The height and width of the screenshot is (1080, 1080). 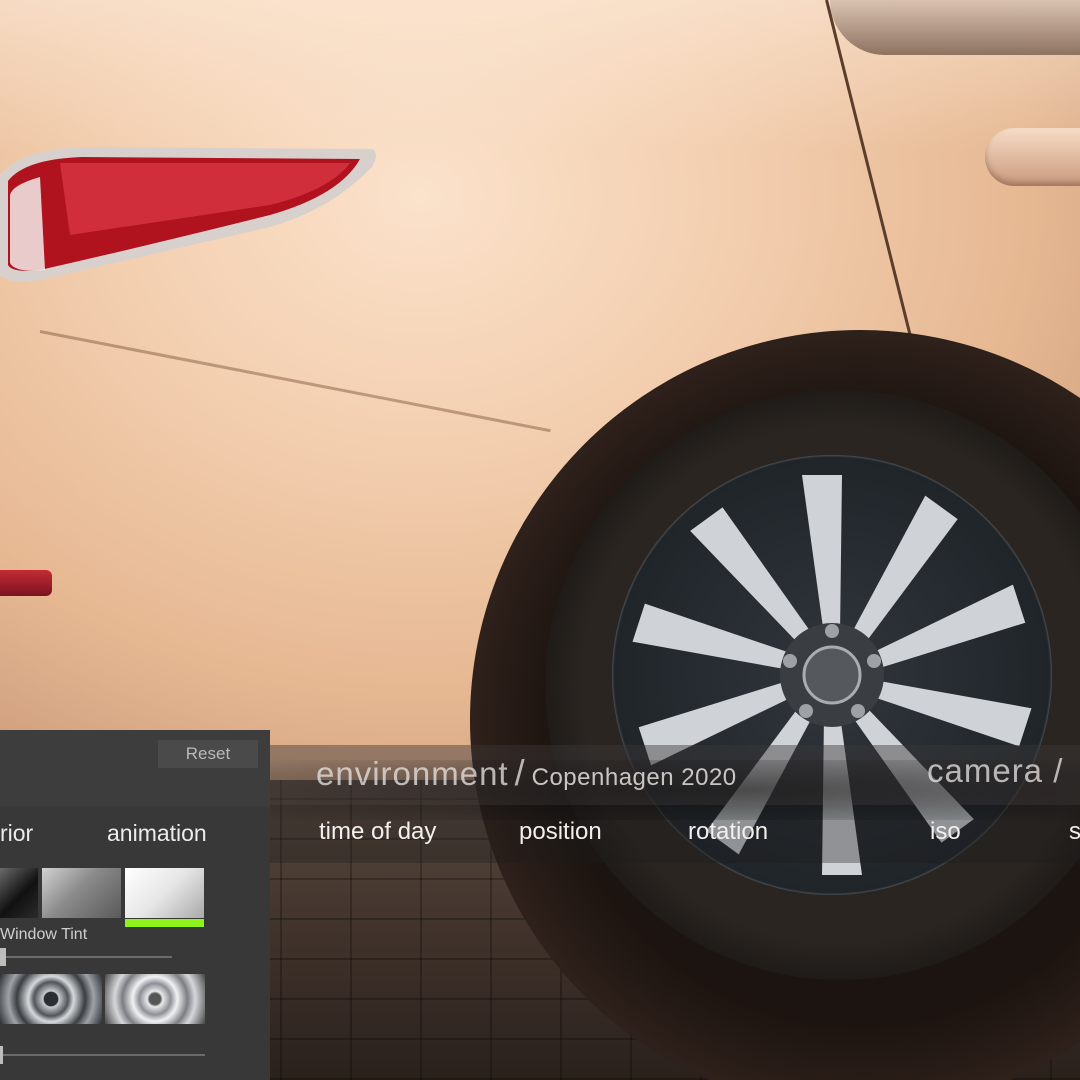 What do you see at coordinates (51, 999) in the screenshot?
I see `wheel-option-dark` at bounding box center [51, 999].